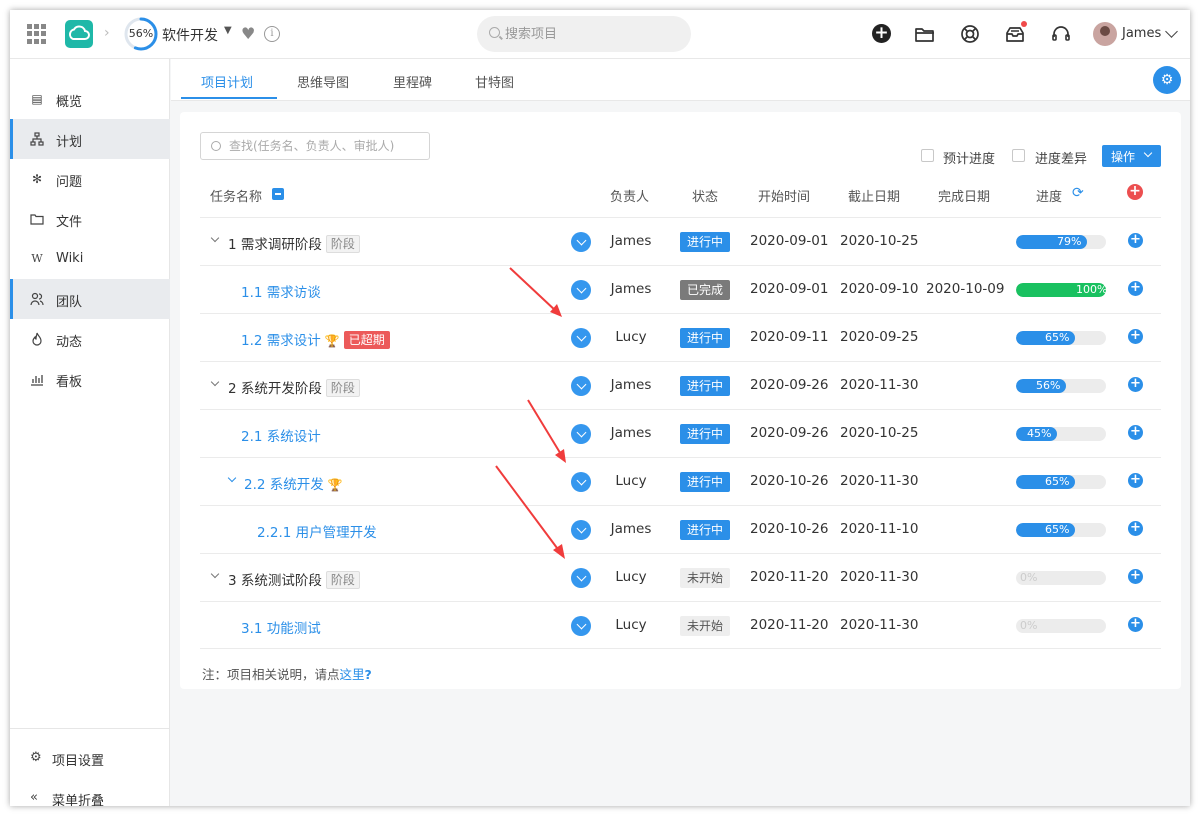  I want to click on start-date: 2020-09-01, so click(789, 241).